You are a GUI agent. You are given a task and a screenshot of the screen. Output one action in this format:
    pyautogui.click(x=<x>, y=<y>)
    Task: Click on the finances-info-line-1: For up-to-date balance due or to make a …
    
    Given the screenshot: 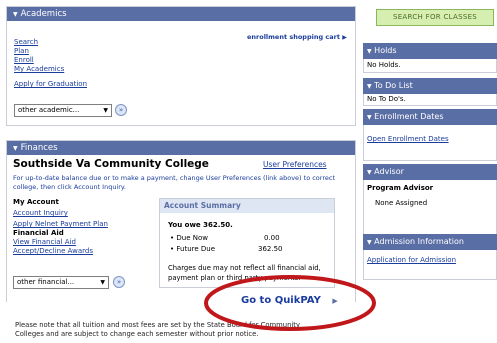 What is the action you would take?
    pyautogui.click(x=174, y=178)
    